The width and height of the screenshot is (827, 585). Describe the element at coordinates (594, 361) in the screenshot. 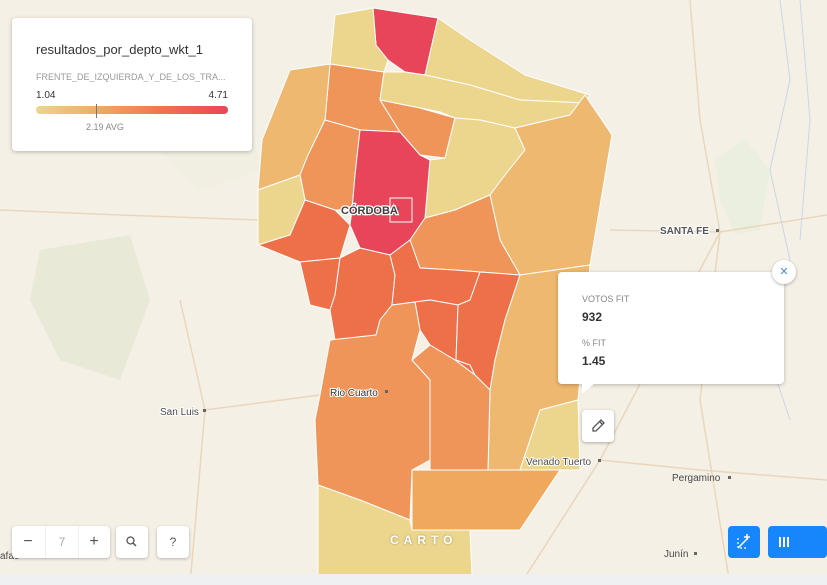

I see `popup-field2-value: 1.45` at that location.